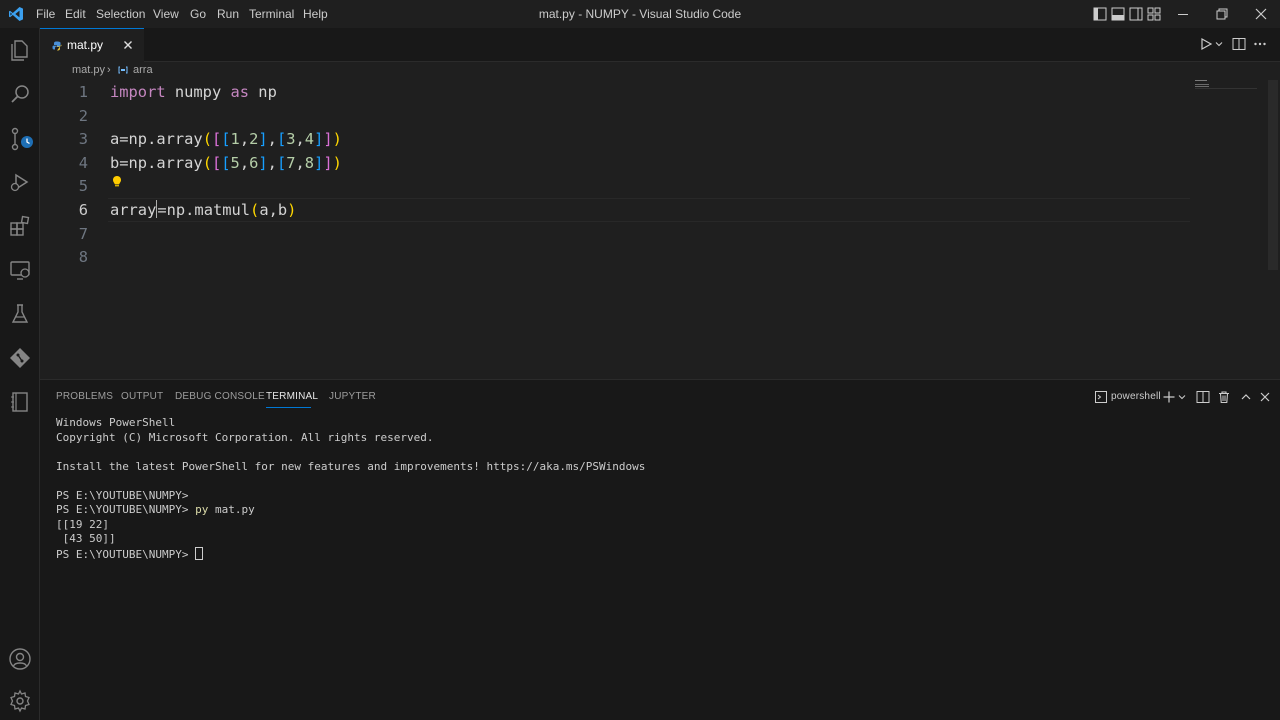 The height and width of the screenshot is (720, 1280). I want to click on terminal-line: [[19 22], so click(82, 524).